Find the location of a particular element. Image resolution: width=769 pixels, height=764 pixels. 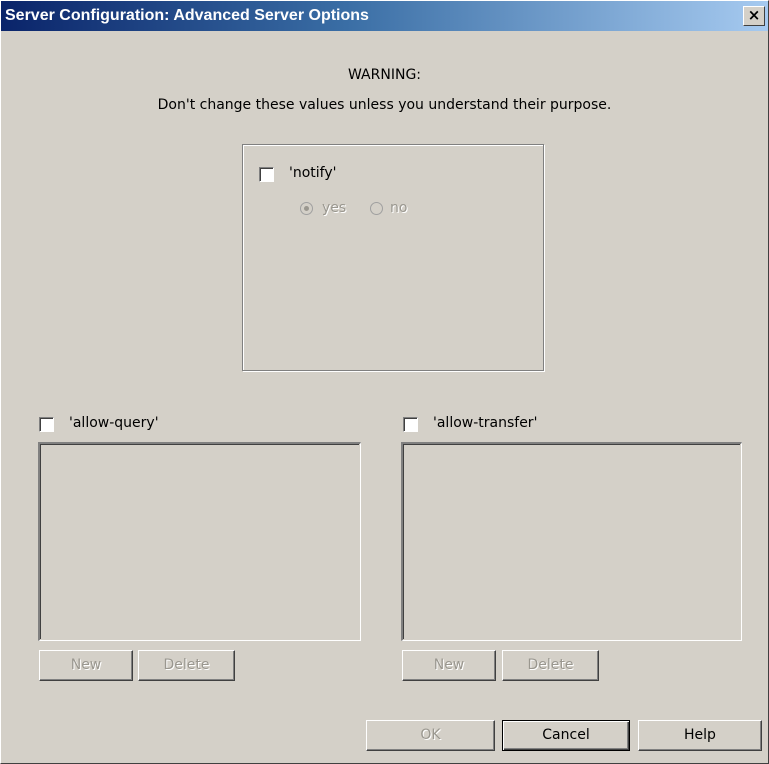

notify-no-label: no is located at coordinates (398, 208).